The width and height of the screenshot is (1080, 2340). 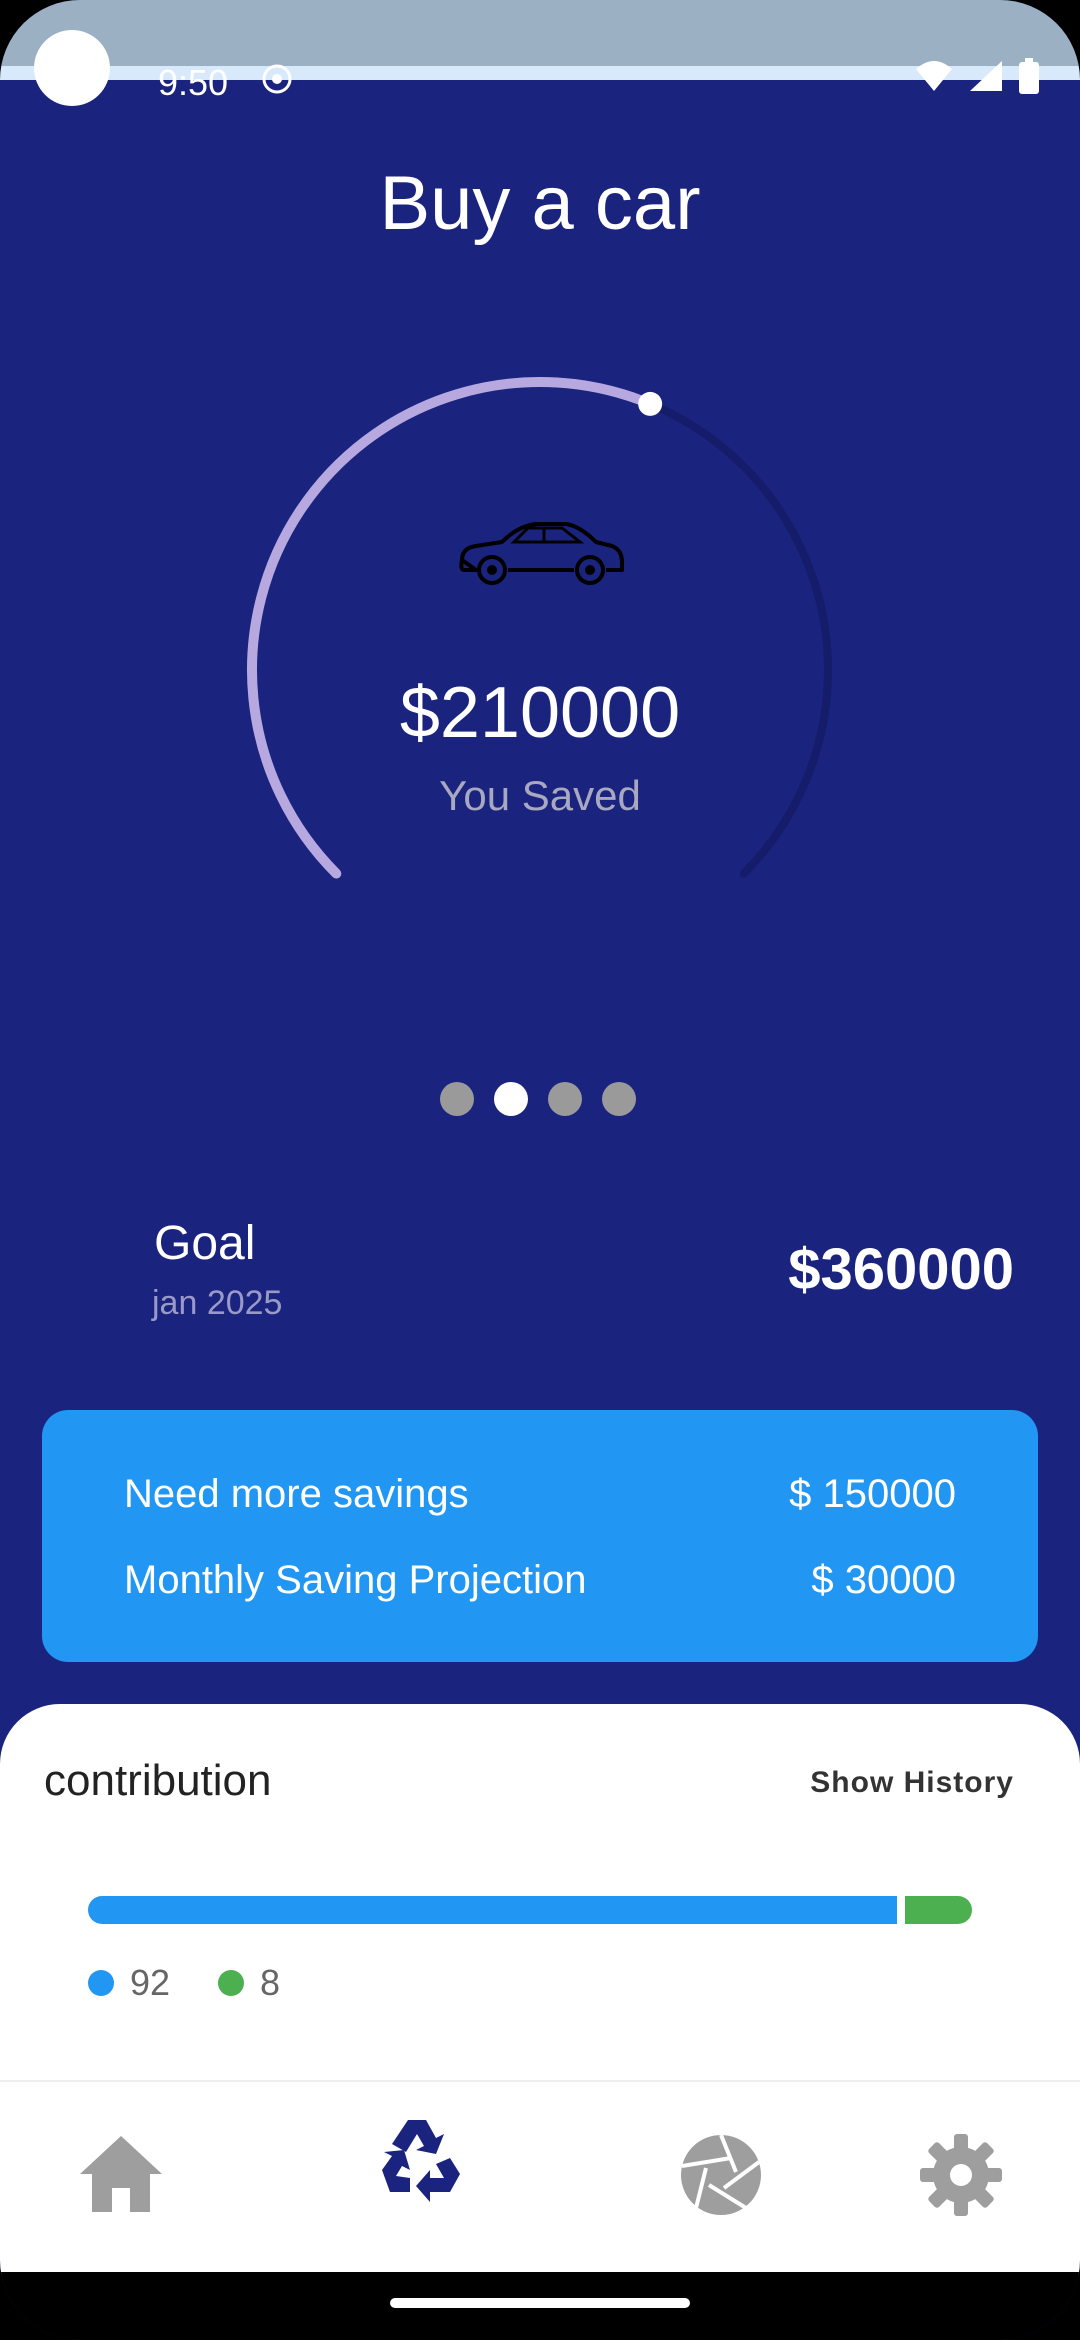 What do you see at coordinates (158, 1780) in the screenshot?
I see `contribution-title: contribution` at bounding box center [158, 1780].